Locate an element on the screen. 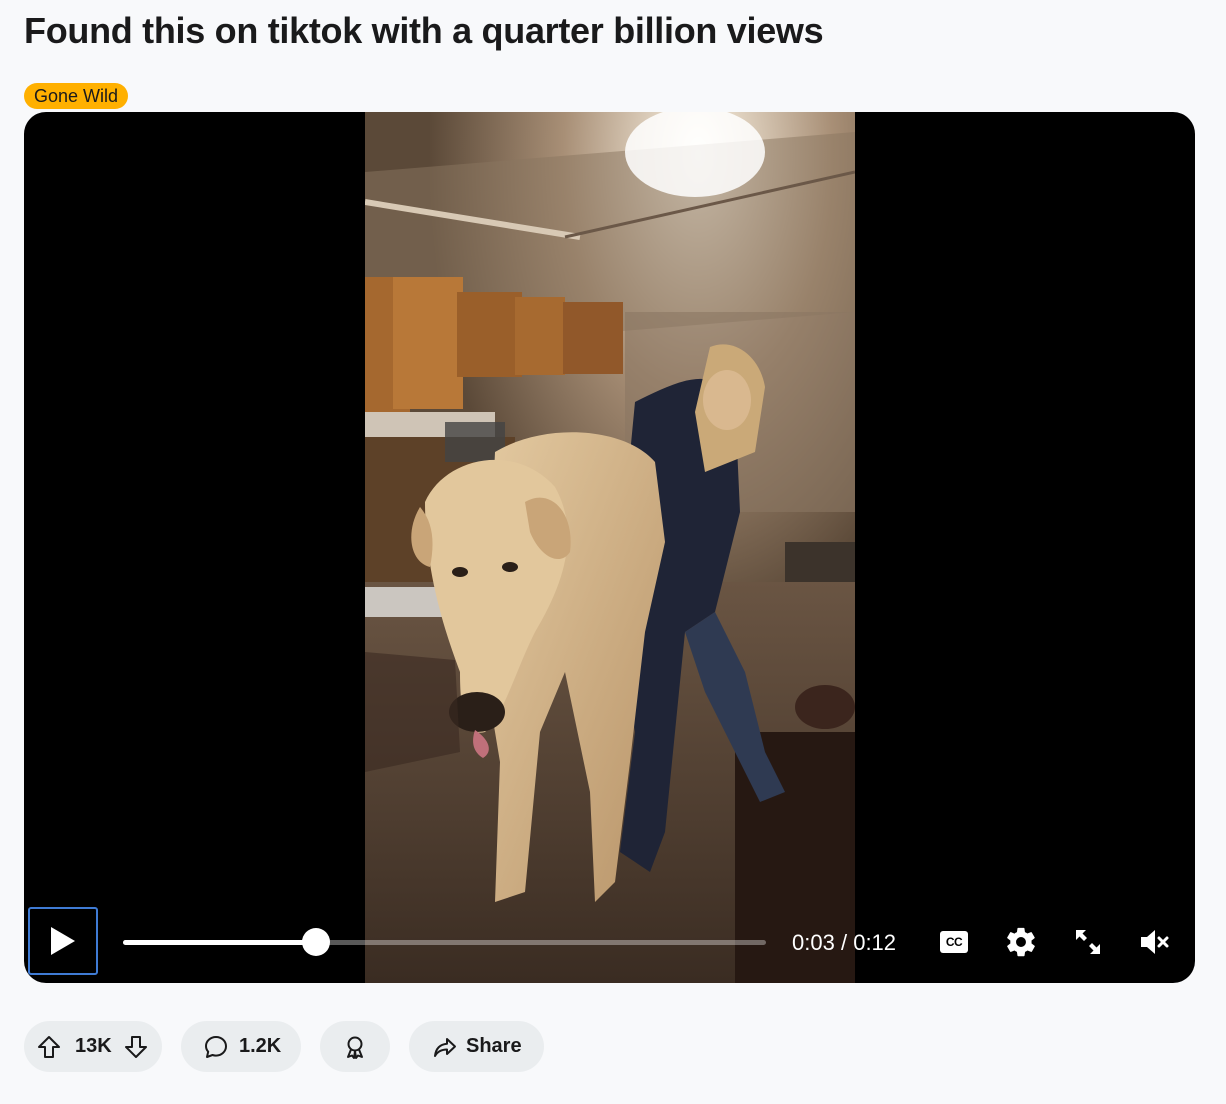 This screenshot has width=1226, height=1104. time-total: 0:12 is located at coordinates (875, 942).